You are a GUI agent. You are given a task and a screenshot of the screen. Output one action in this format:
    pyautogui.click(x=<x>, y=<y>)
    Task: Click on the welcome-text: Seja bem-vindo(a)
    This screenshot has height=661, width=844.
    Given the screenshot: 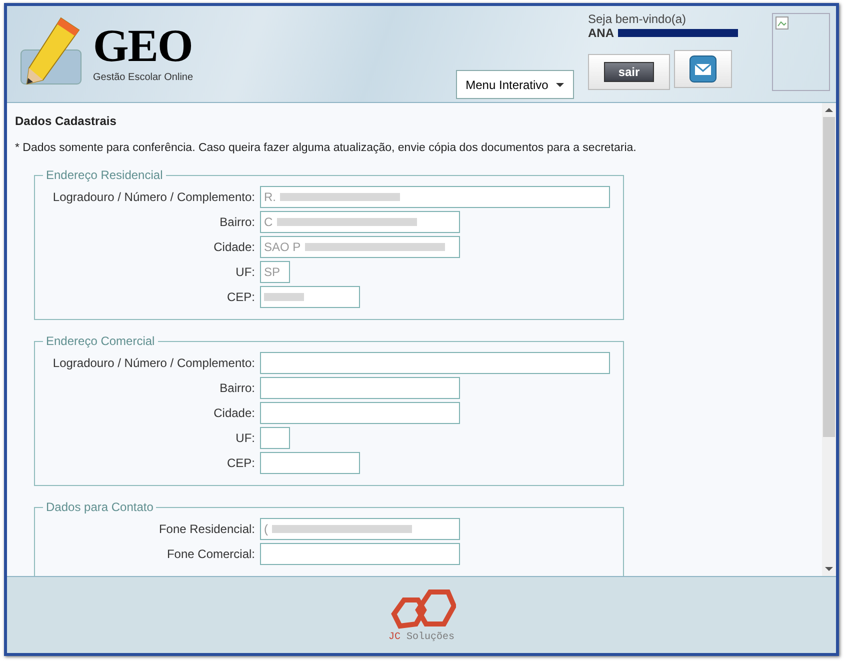 What is the action you would take?
    pyautogui.click(x=638, y=19)
    